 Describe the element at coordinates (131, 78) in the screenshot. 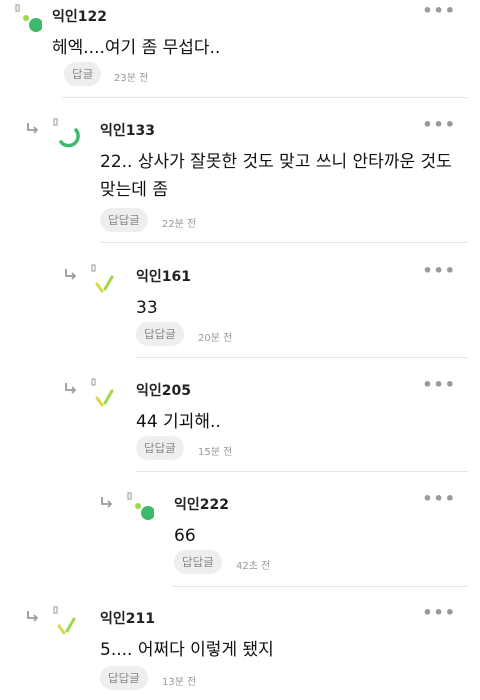

I see `comment-time: 23분 전` at that location.